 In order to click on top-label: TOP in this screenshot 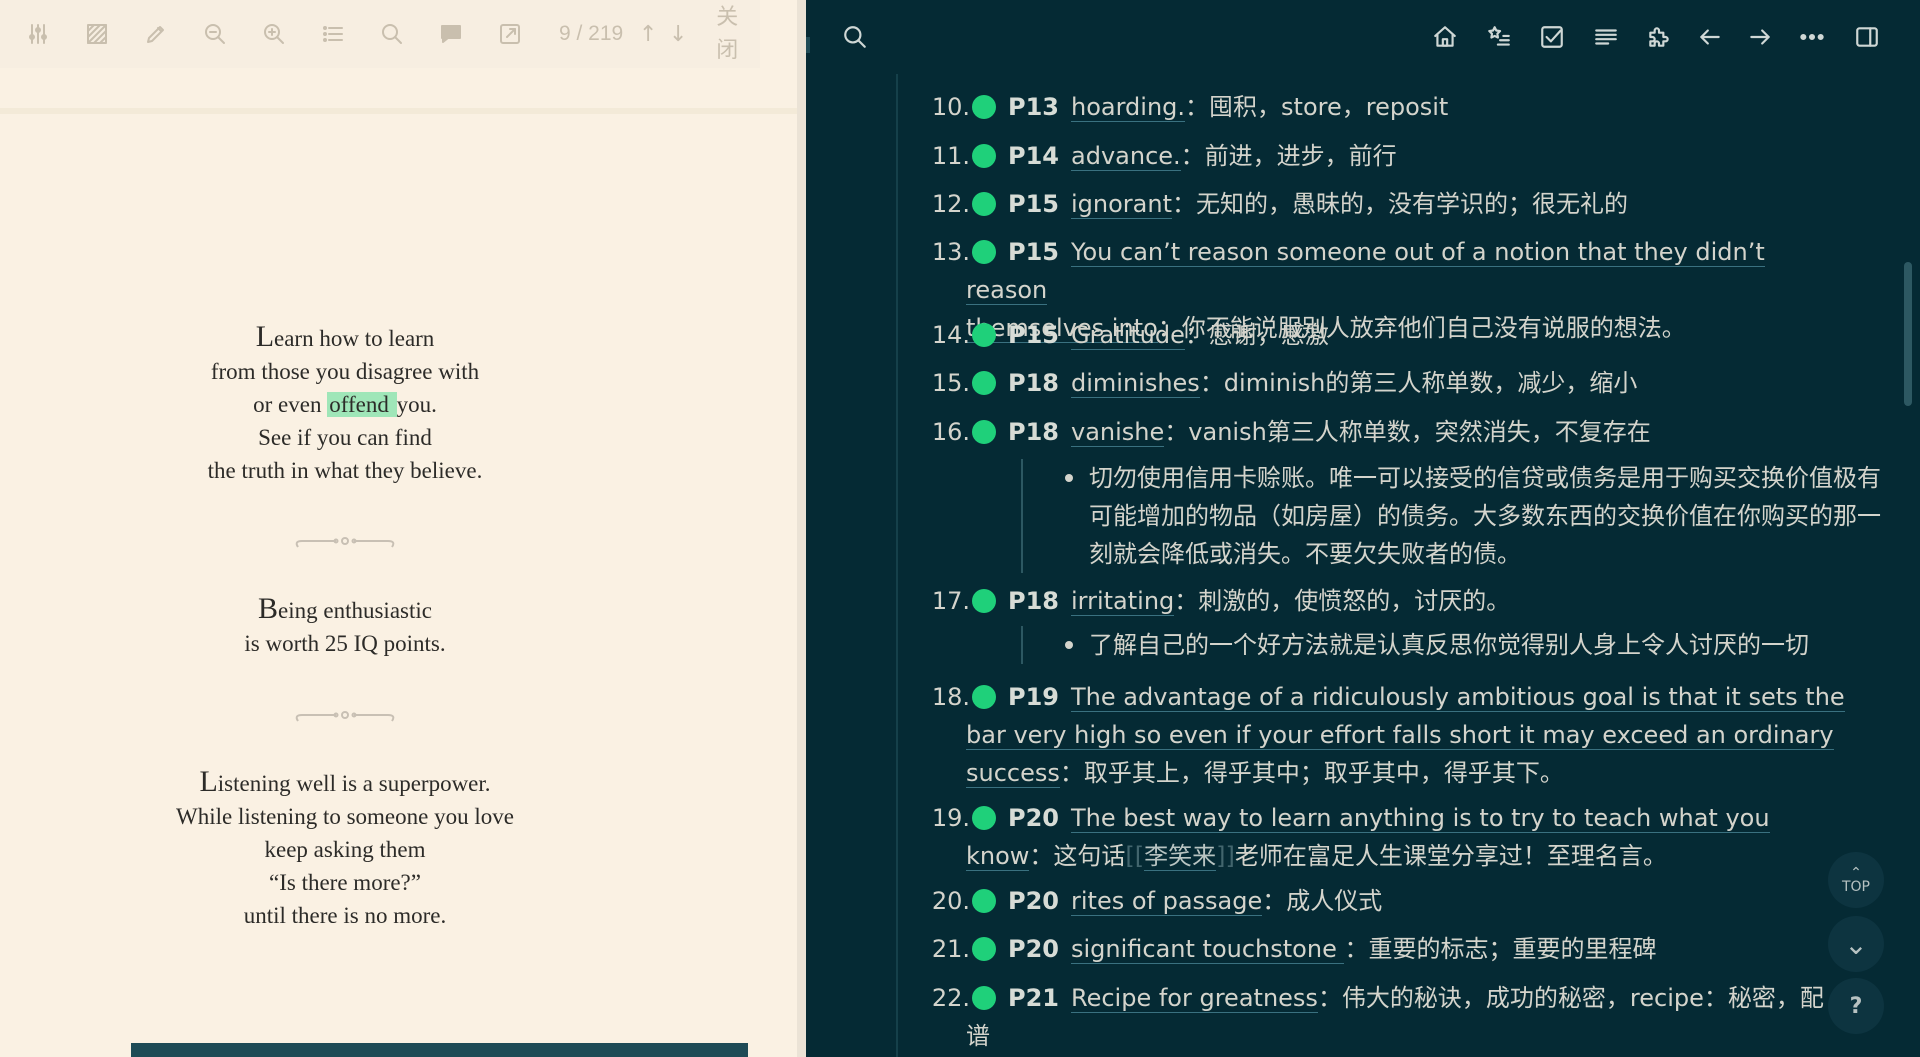, I will do `click(1855, 887)`.